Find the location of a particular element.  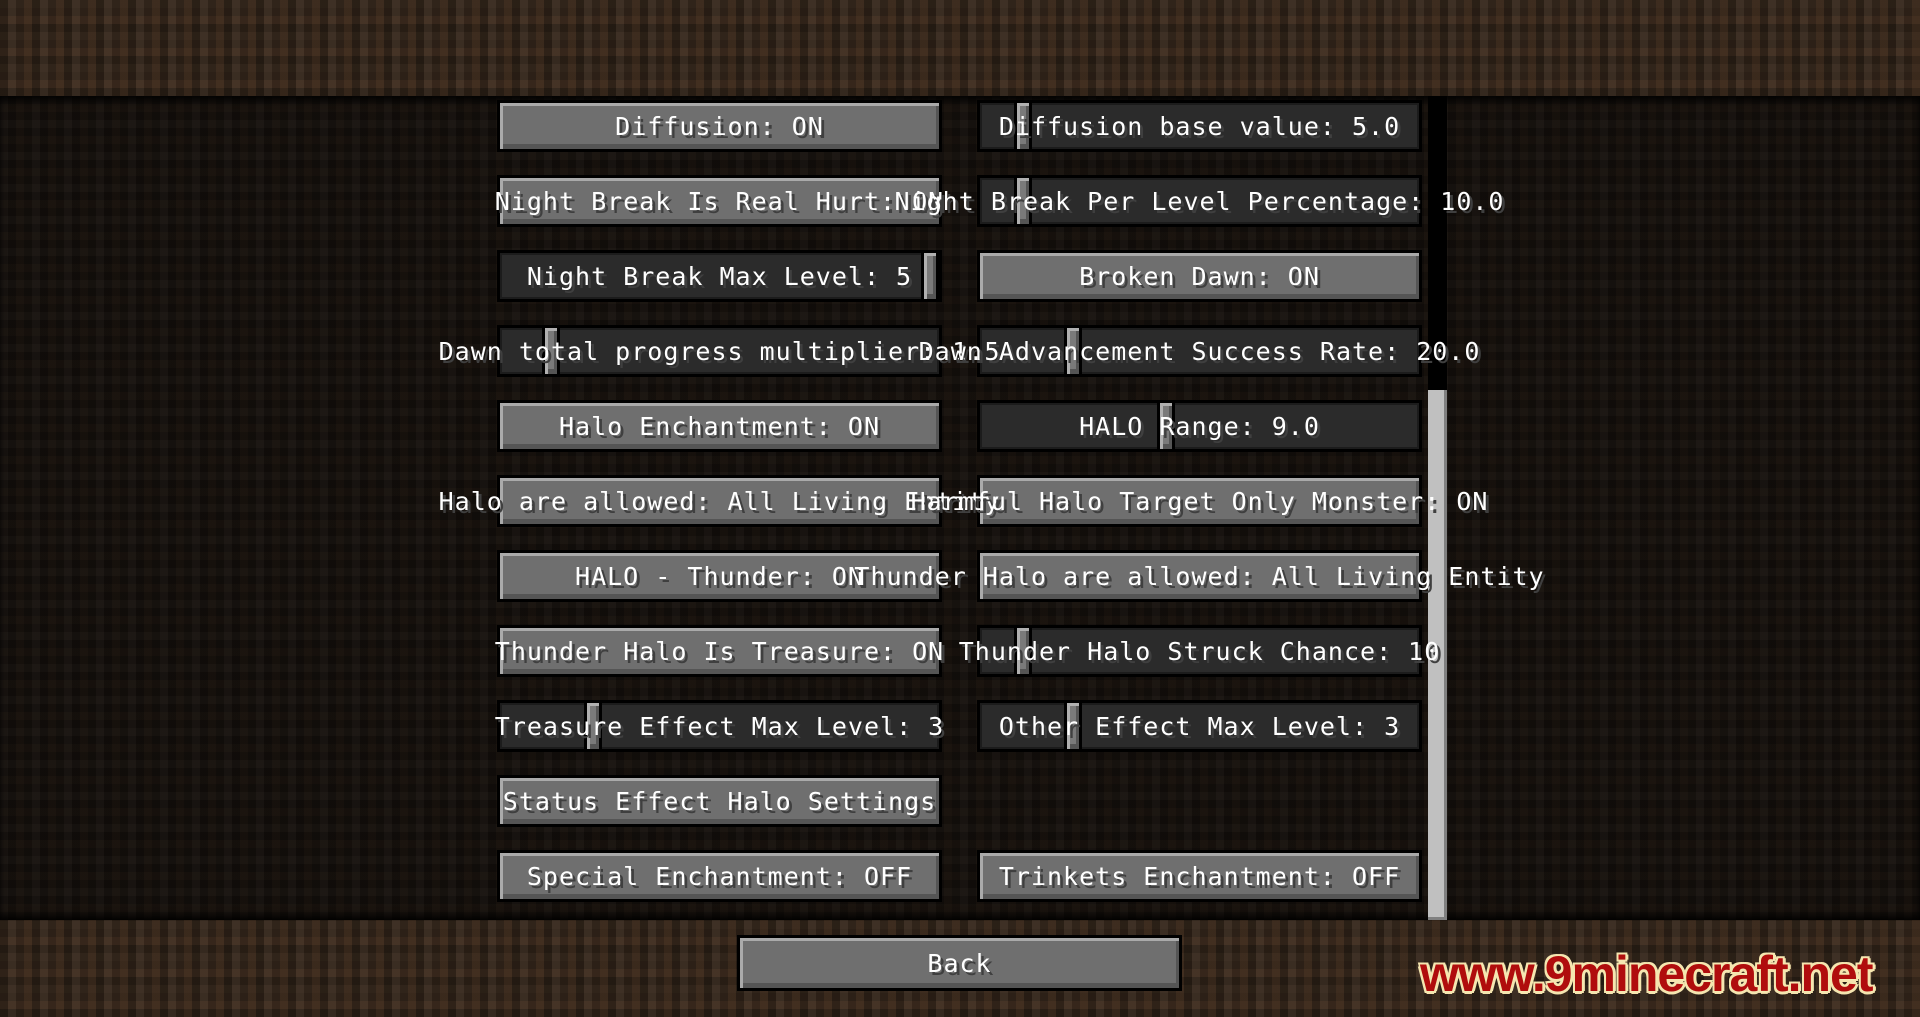

trinkets-enchantment-label: Trinkets Enchantment: OFF is located at coordinates (1199, 876).